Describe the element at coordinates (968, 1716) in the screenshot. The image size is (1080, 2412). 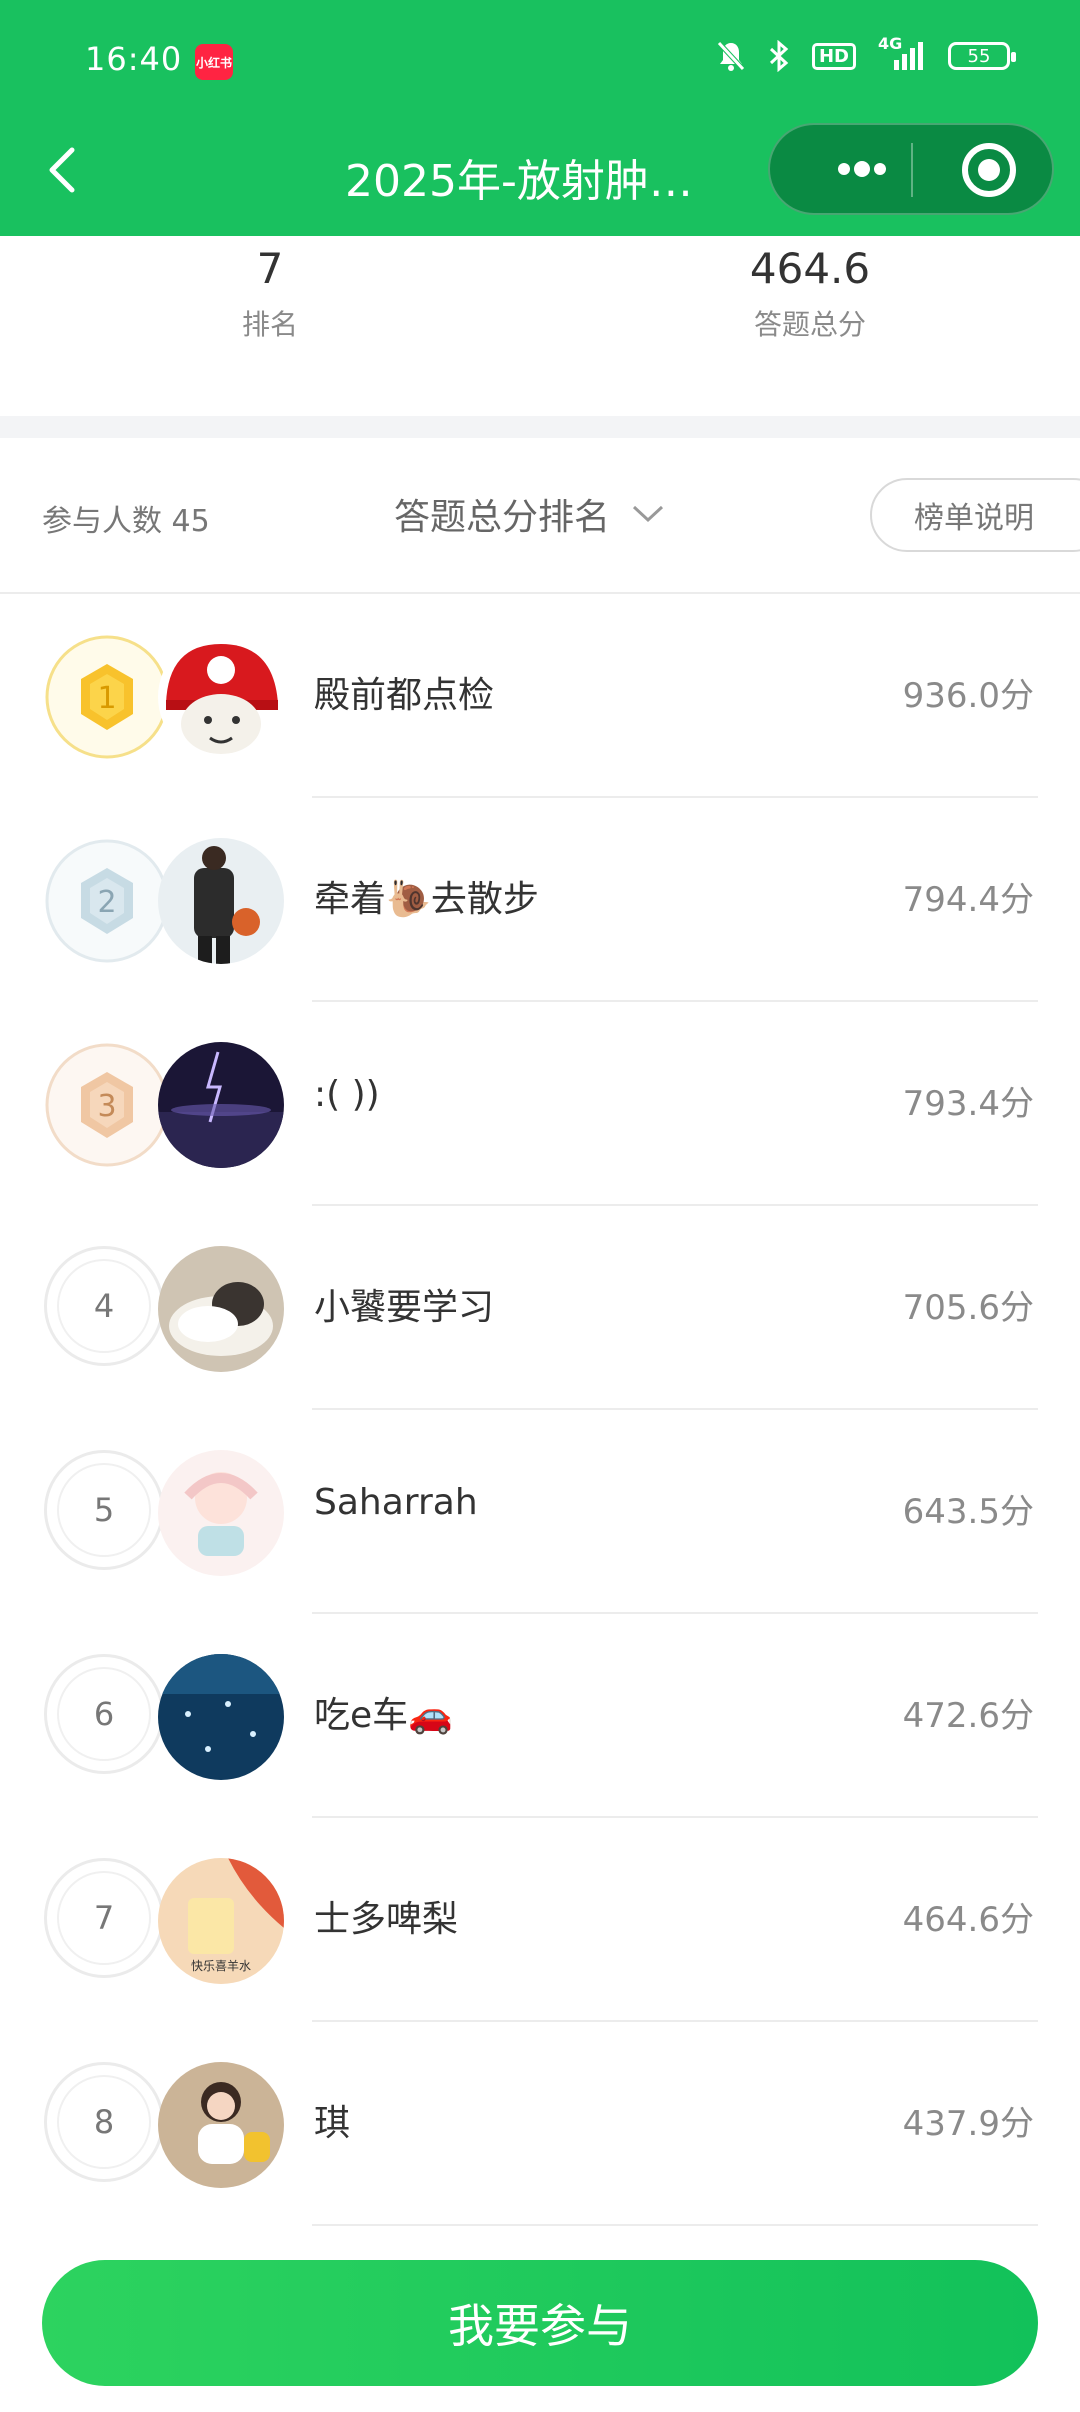
I see `participant-score: 472.6分` at that location.